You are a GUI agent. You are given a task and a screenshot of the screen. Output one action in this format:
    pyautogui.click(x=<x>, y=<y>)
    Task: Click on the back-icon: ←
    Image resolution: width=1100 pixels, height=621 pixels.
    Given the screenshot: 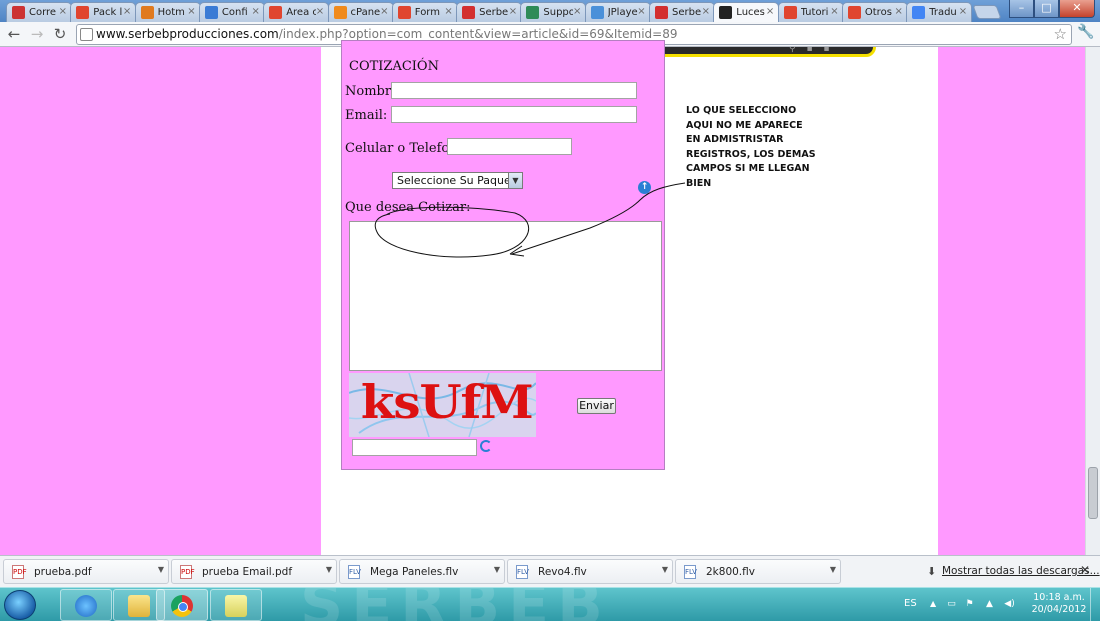 What is the action you would take?
    pyautogui.click(x=14, y=34)
    